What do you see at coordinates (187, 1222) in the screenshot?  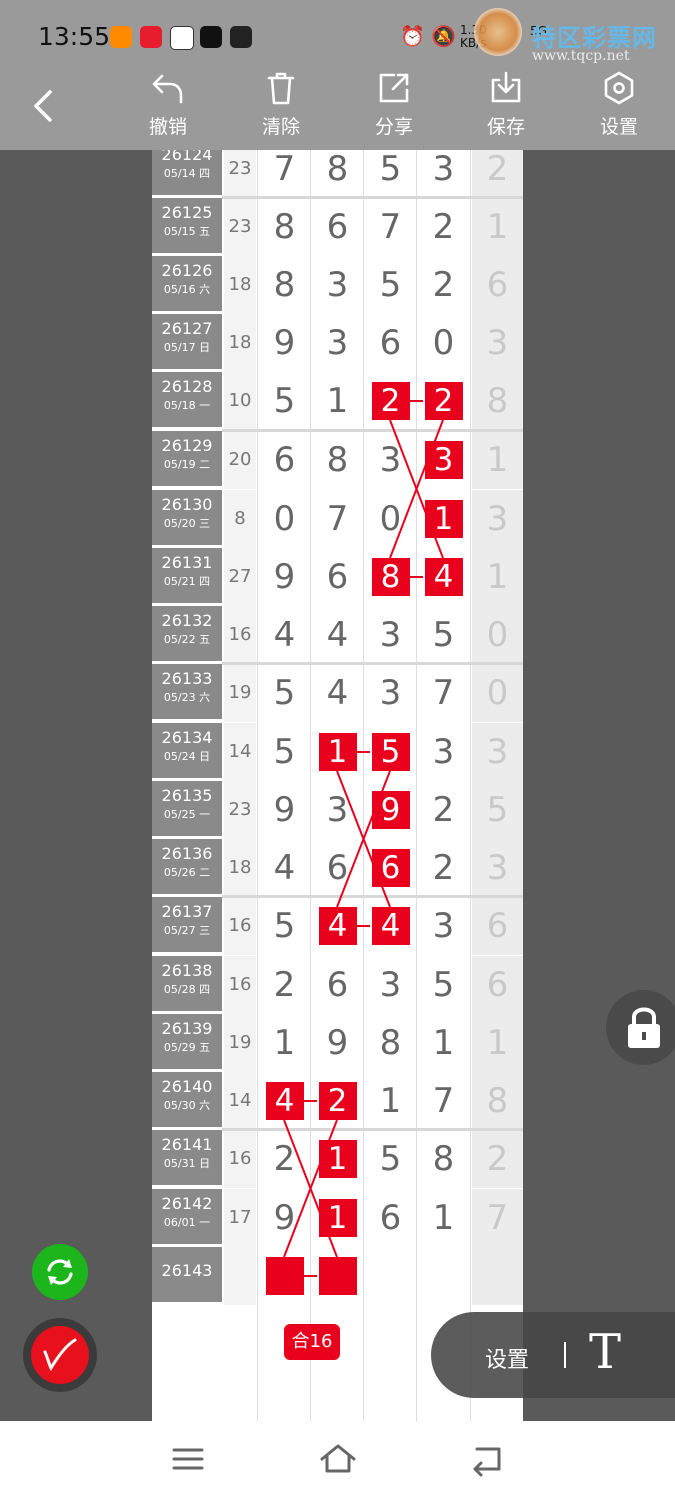 I see `draw-date: 06/01 一` at bounding box center [187, 1222].